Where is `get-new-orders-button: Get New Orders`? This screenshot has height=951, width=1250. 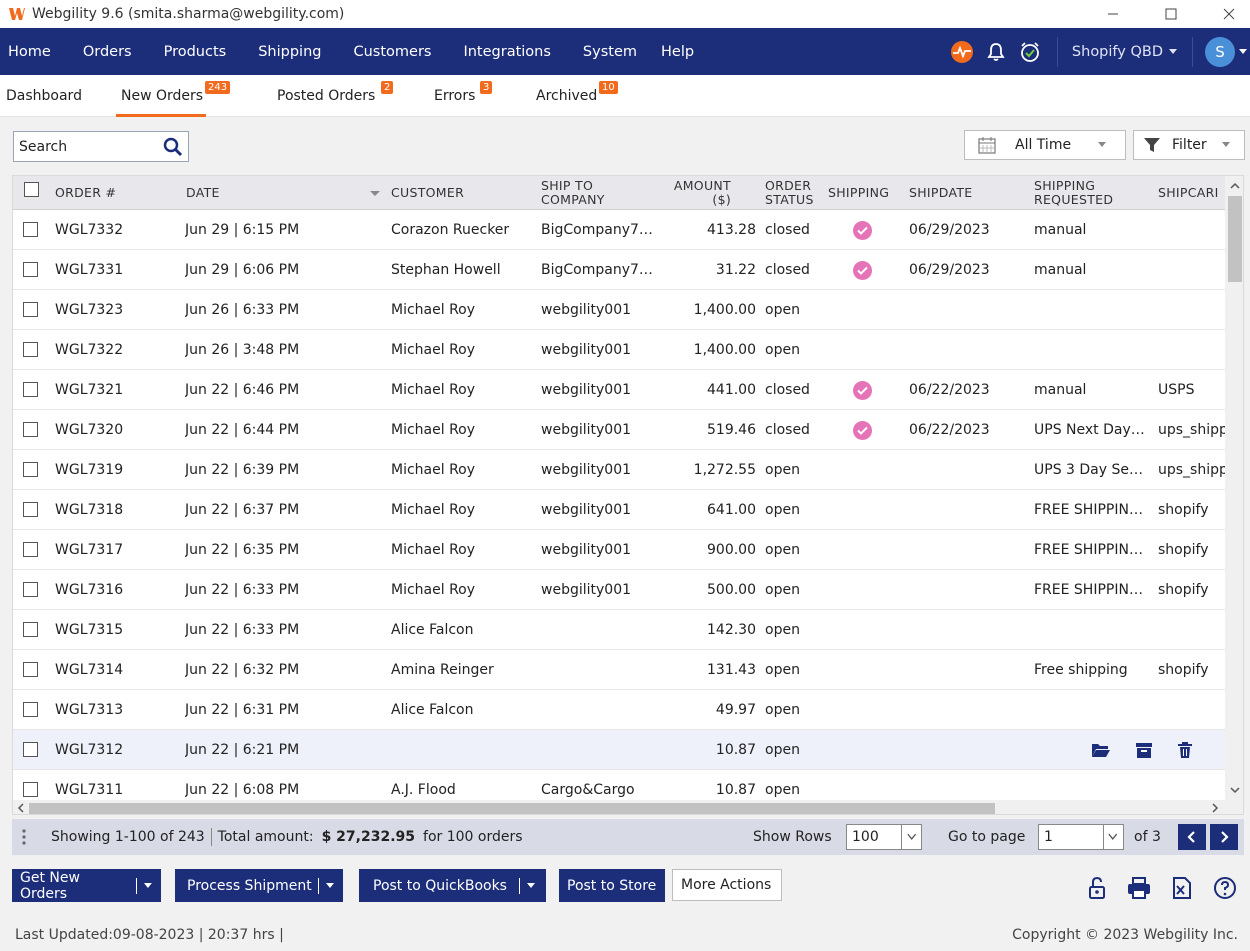 get-new-orders-button: Get New Orders is located at coordinates (86, 885).